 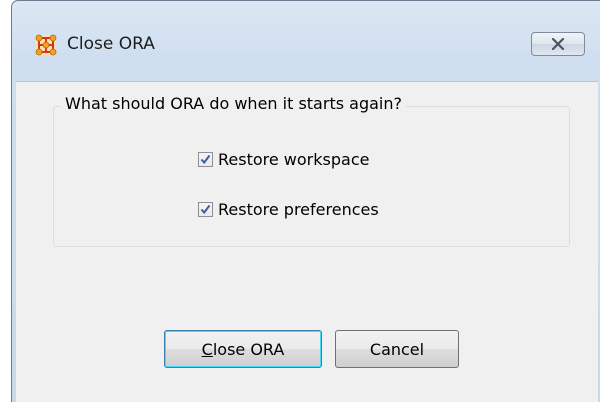 I want to click on restore-preferences-label: Restore preferences, so click(x=298, y=209).